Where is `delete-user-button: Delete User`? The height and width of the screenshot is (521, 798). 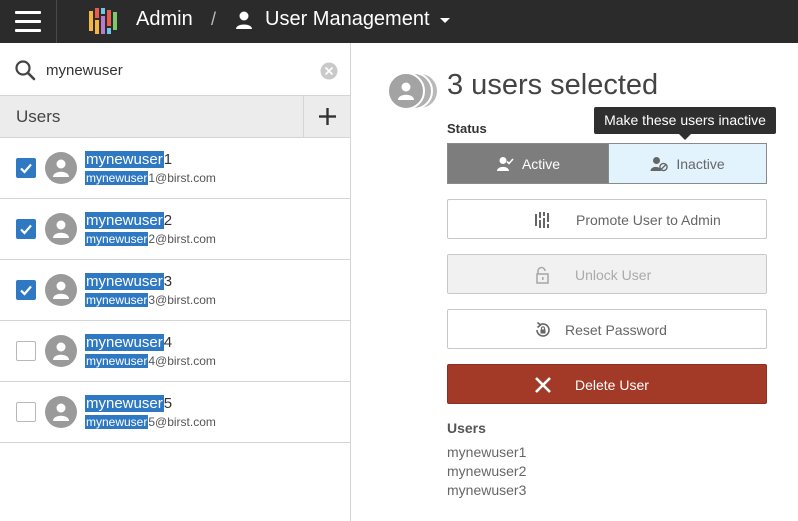 delete-user-button: Delete User is located at coordinates (607, 384).